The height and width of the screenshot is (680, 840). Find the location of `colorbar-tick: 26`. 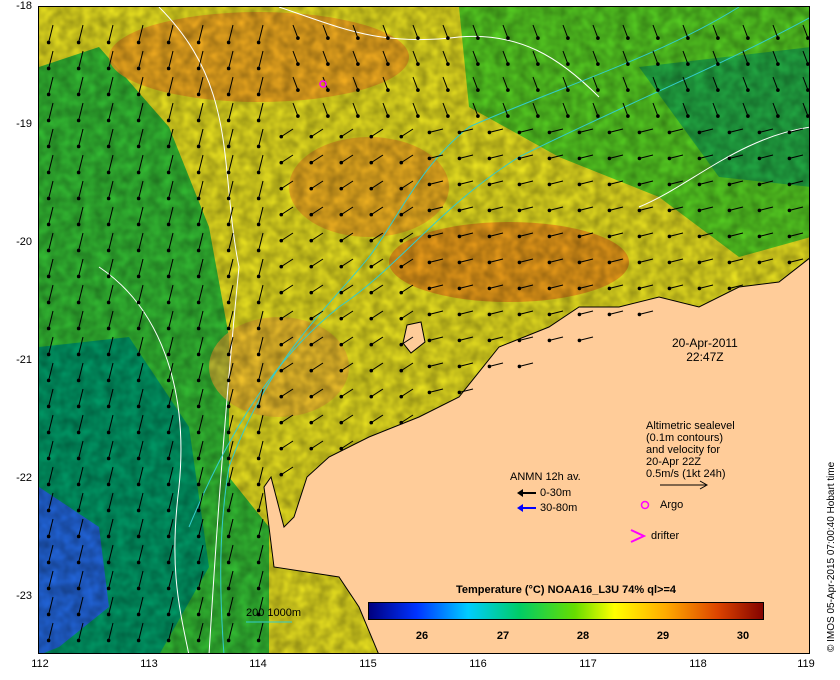

colorbar-tick: 26 is located at coordinates (422, 636).